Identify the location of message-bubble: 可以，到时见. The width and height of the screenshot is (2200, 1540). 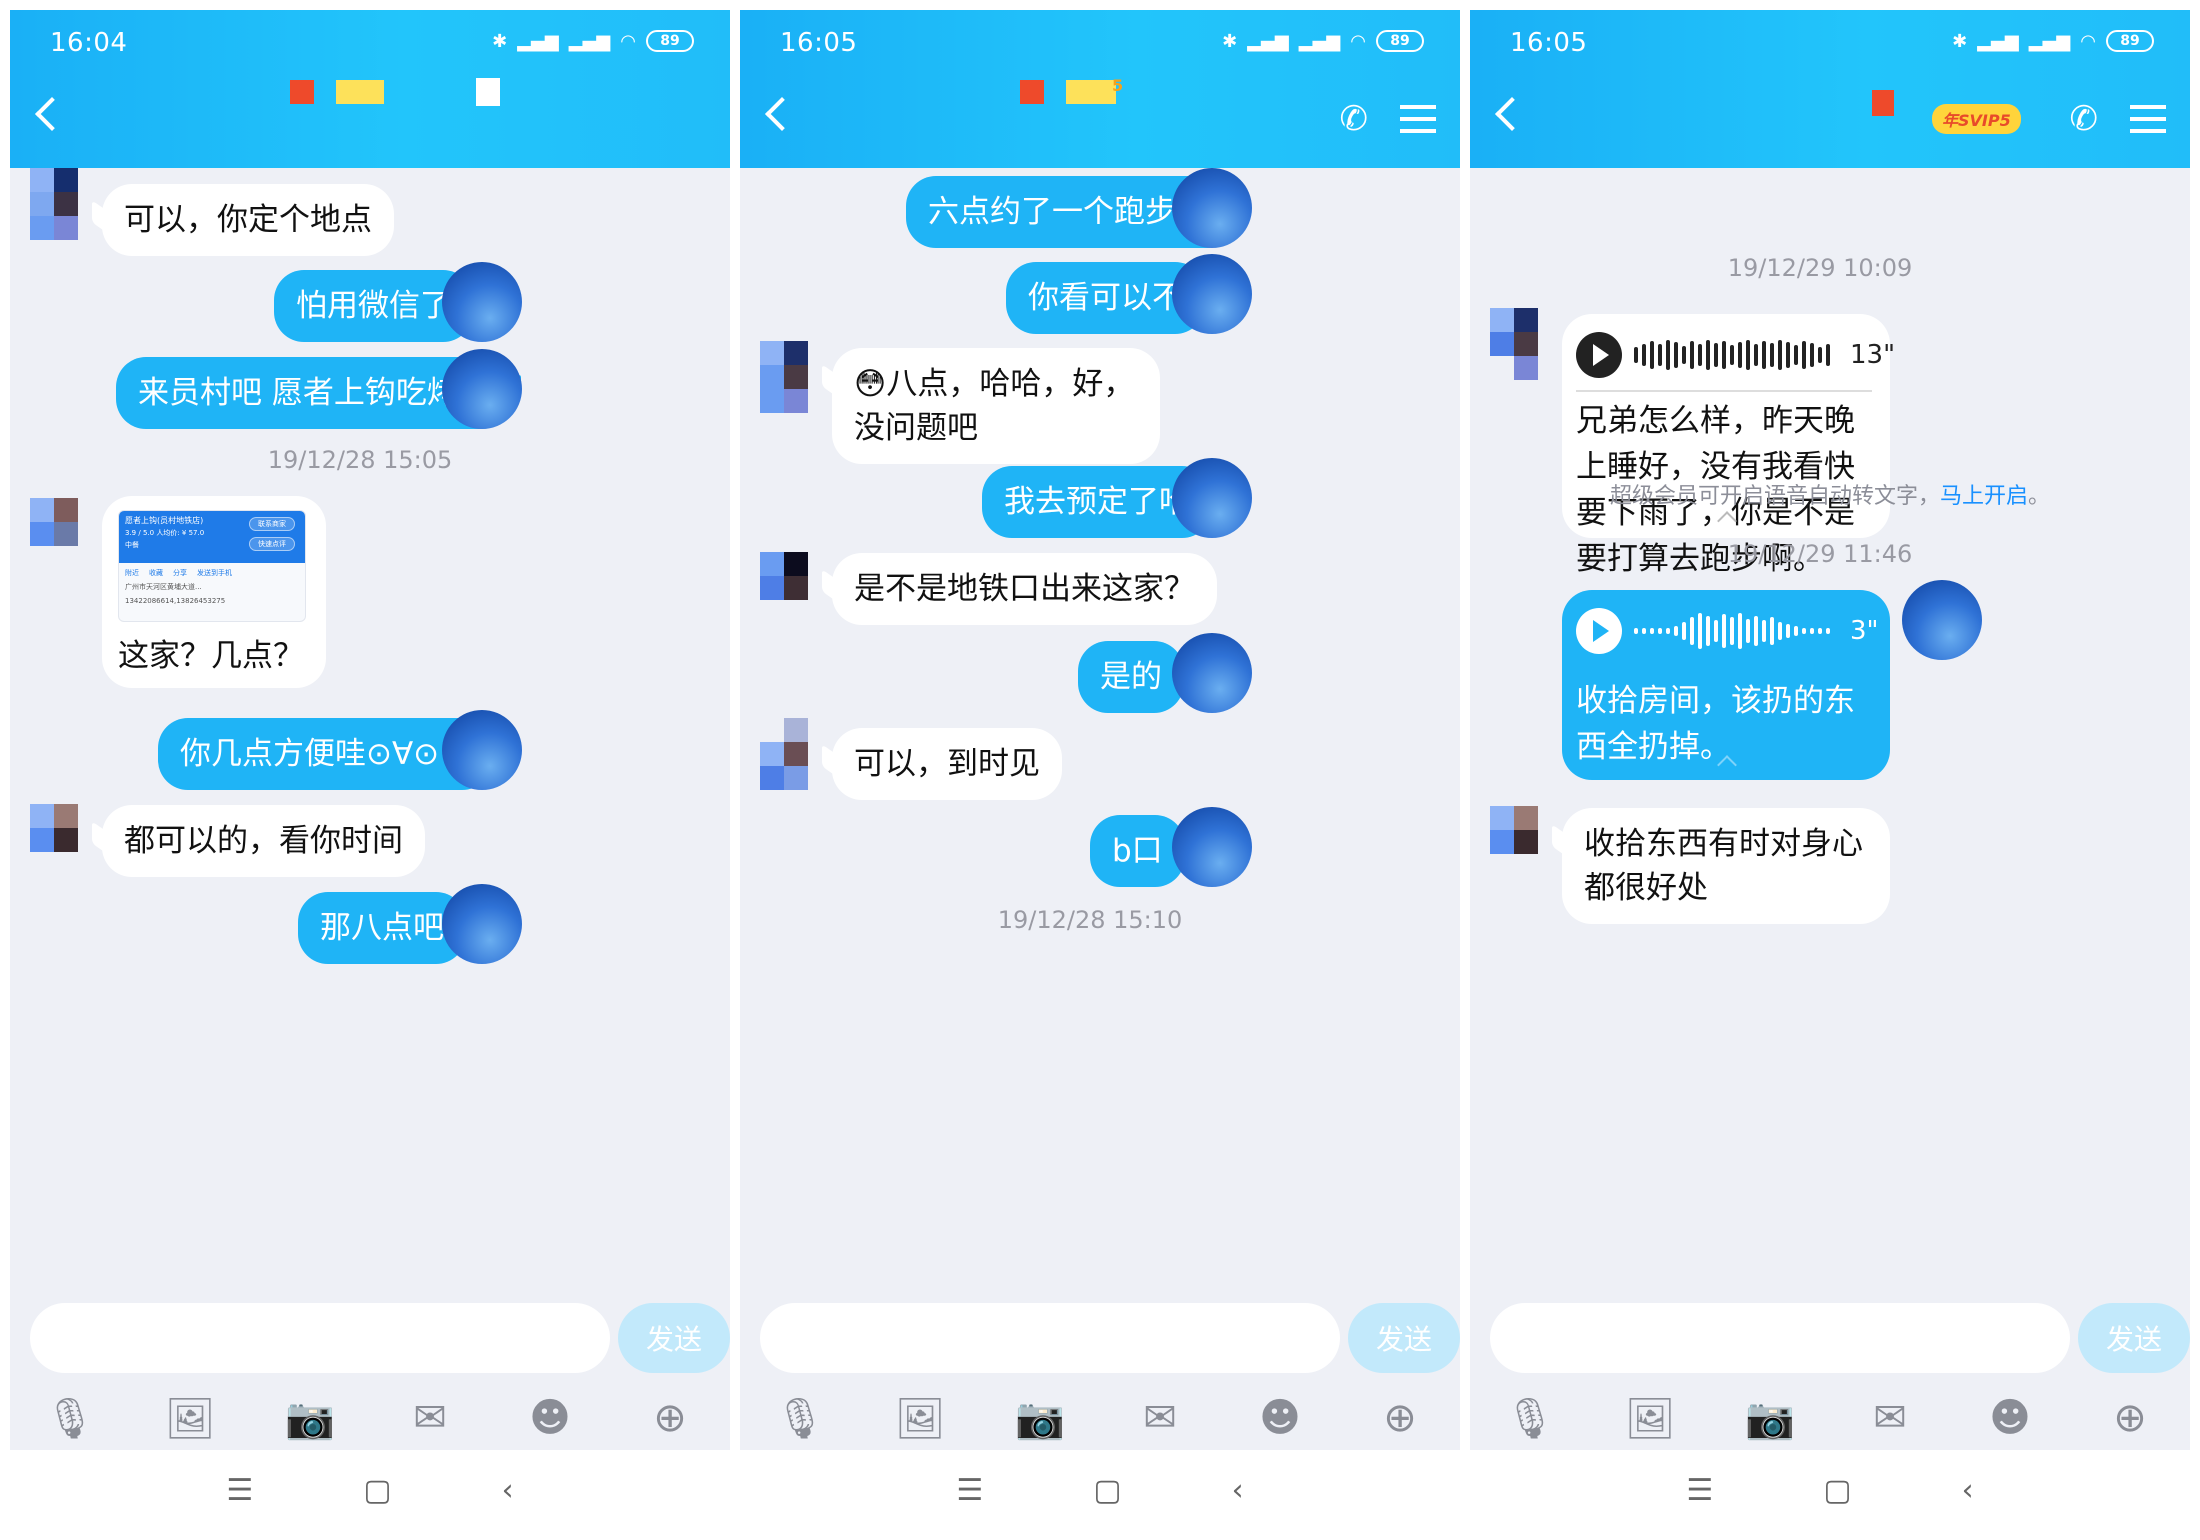
(947, 764).